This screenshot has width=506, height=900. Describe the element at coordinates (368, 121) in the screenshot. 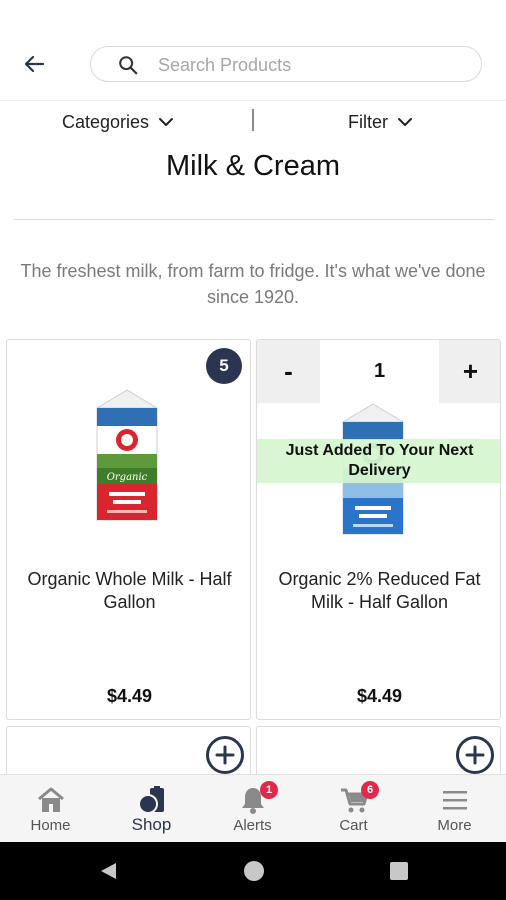

I see `filter-label: Filter` at that location.